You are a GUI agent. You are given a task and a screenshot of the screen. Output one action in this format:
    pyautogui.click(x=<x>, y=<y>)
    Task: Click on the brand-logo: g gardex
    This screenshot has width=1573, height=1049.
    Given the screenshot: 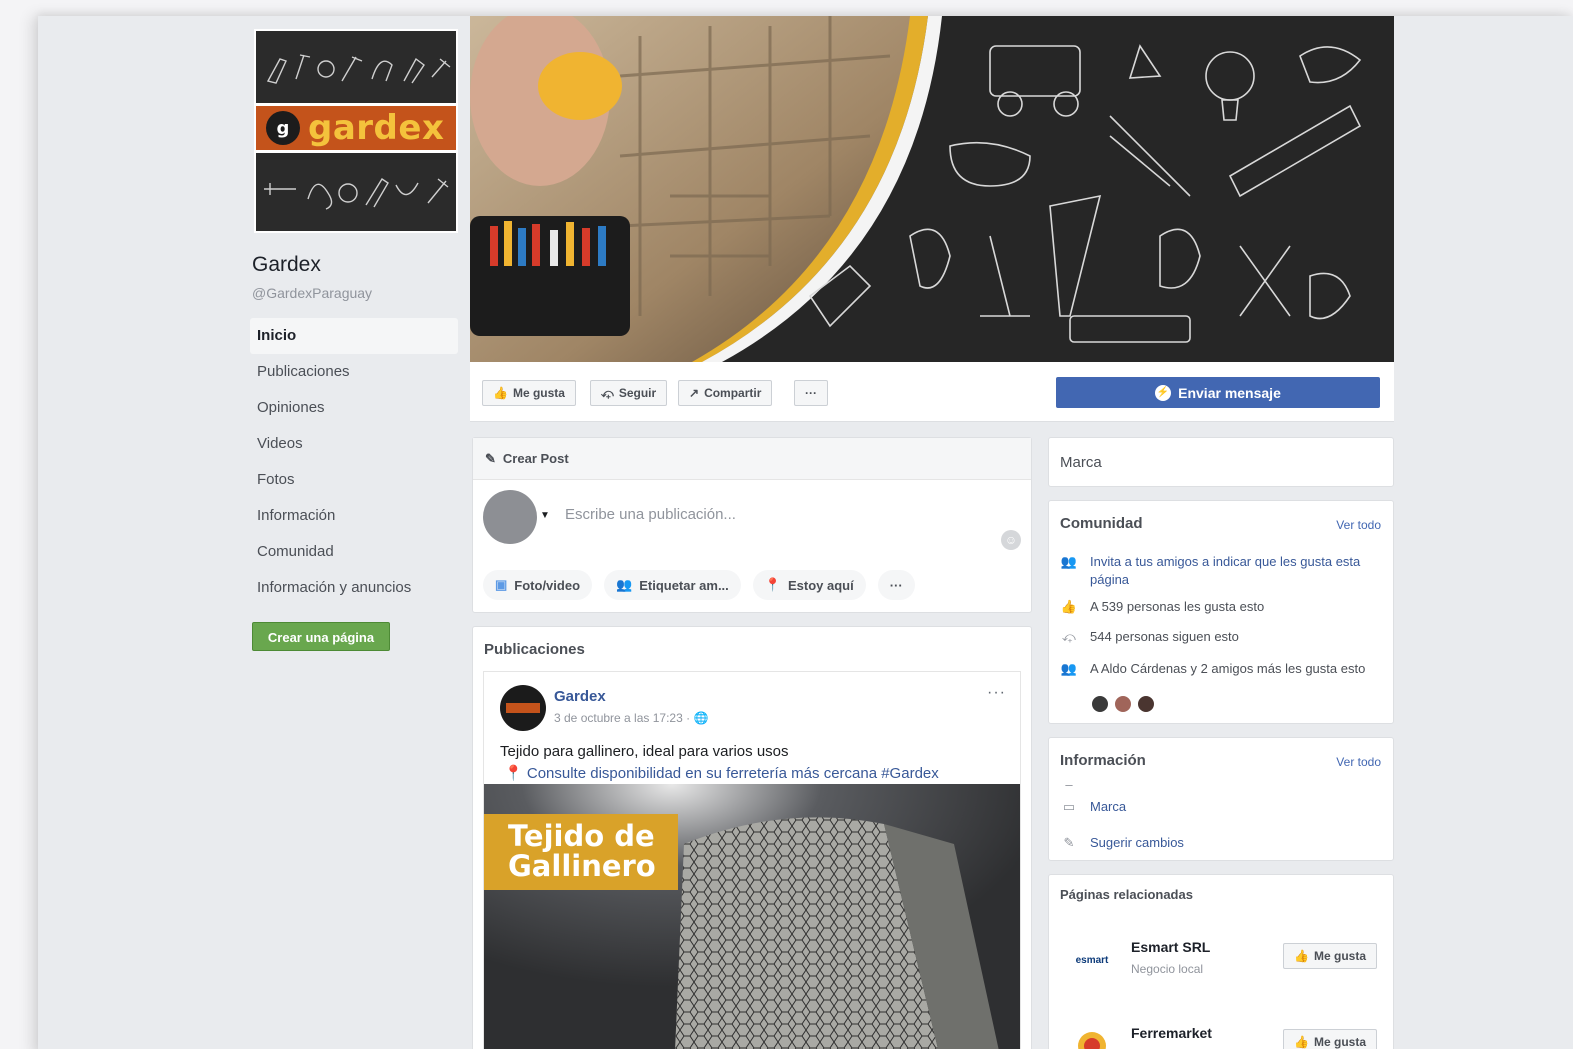 What is the action you would take?
    pyautogui.click(x=356, y=128)
    